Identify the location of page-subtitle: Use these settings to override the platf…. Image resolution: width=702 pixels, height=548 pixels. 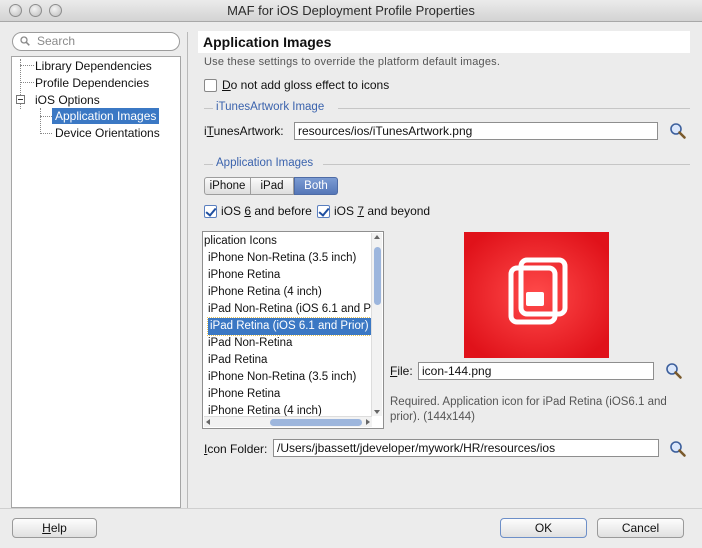
(352, 62).